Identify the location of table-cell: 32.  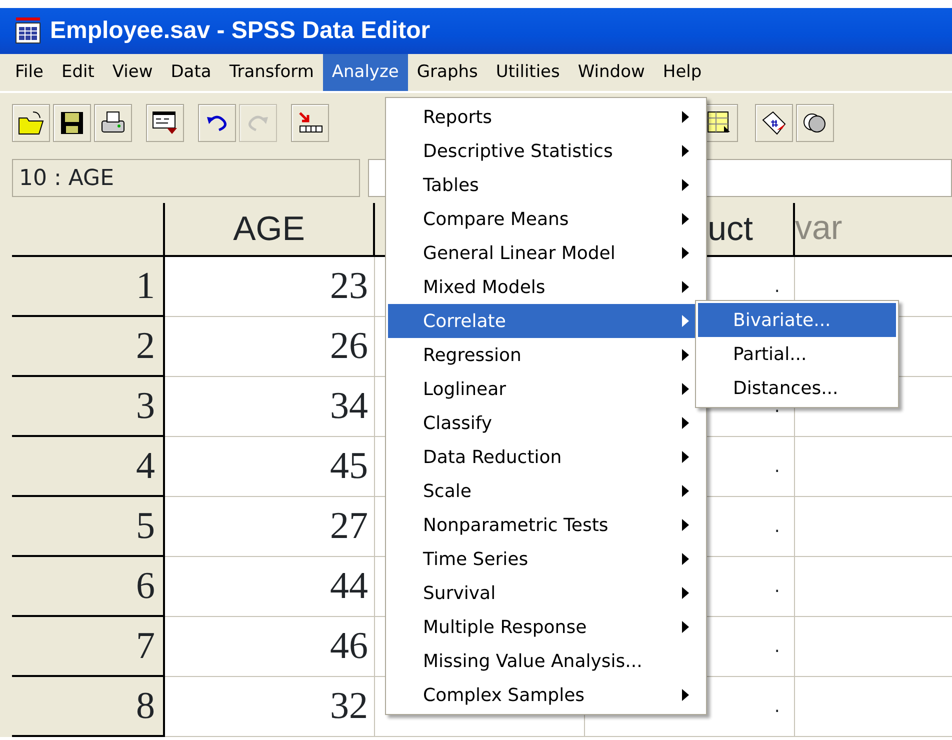
(270, 707).